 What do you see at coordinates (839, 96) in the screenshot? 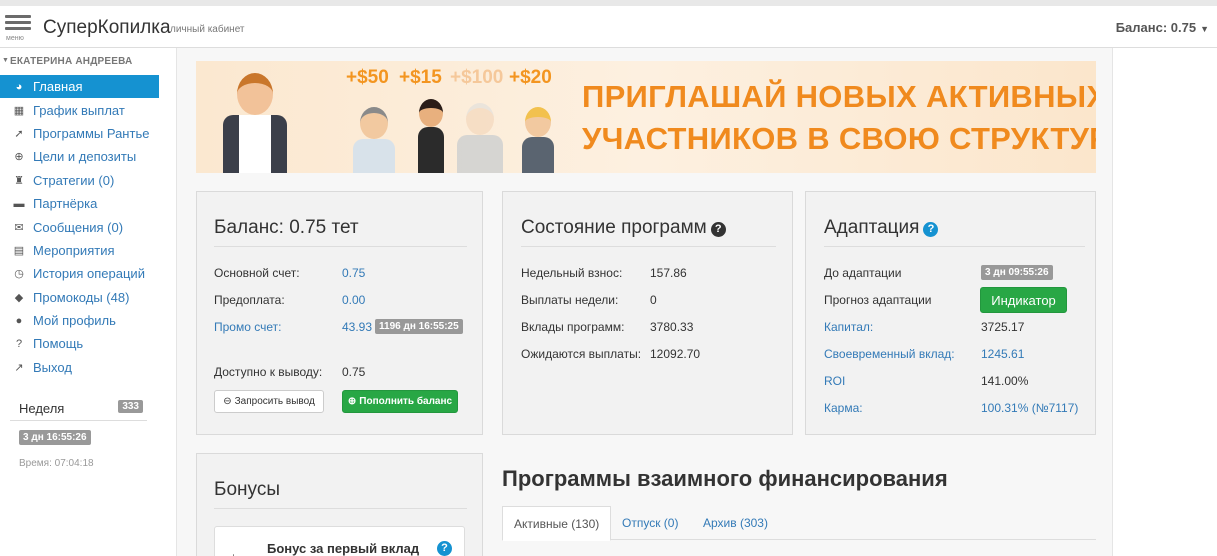
I see `banner-headline-line1: ПРИГЛАШАЙ НОВЫХ АКТИВНЫХ` at bounding box center [839, 96].